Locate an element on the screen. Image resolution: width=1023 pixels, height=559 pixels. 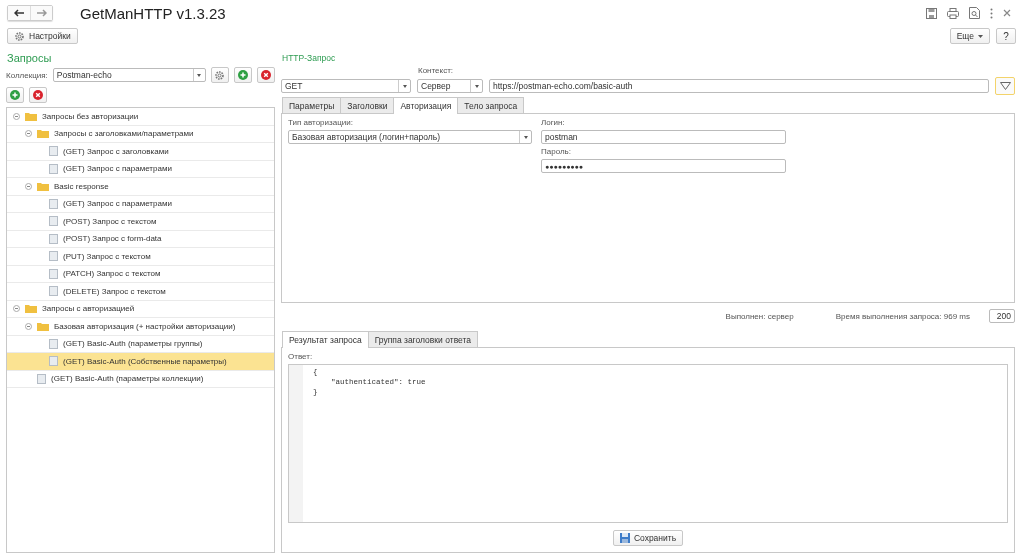
tab: Заголовки is located at coordinates (367, 105).